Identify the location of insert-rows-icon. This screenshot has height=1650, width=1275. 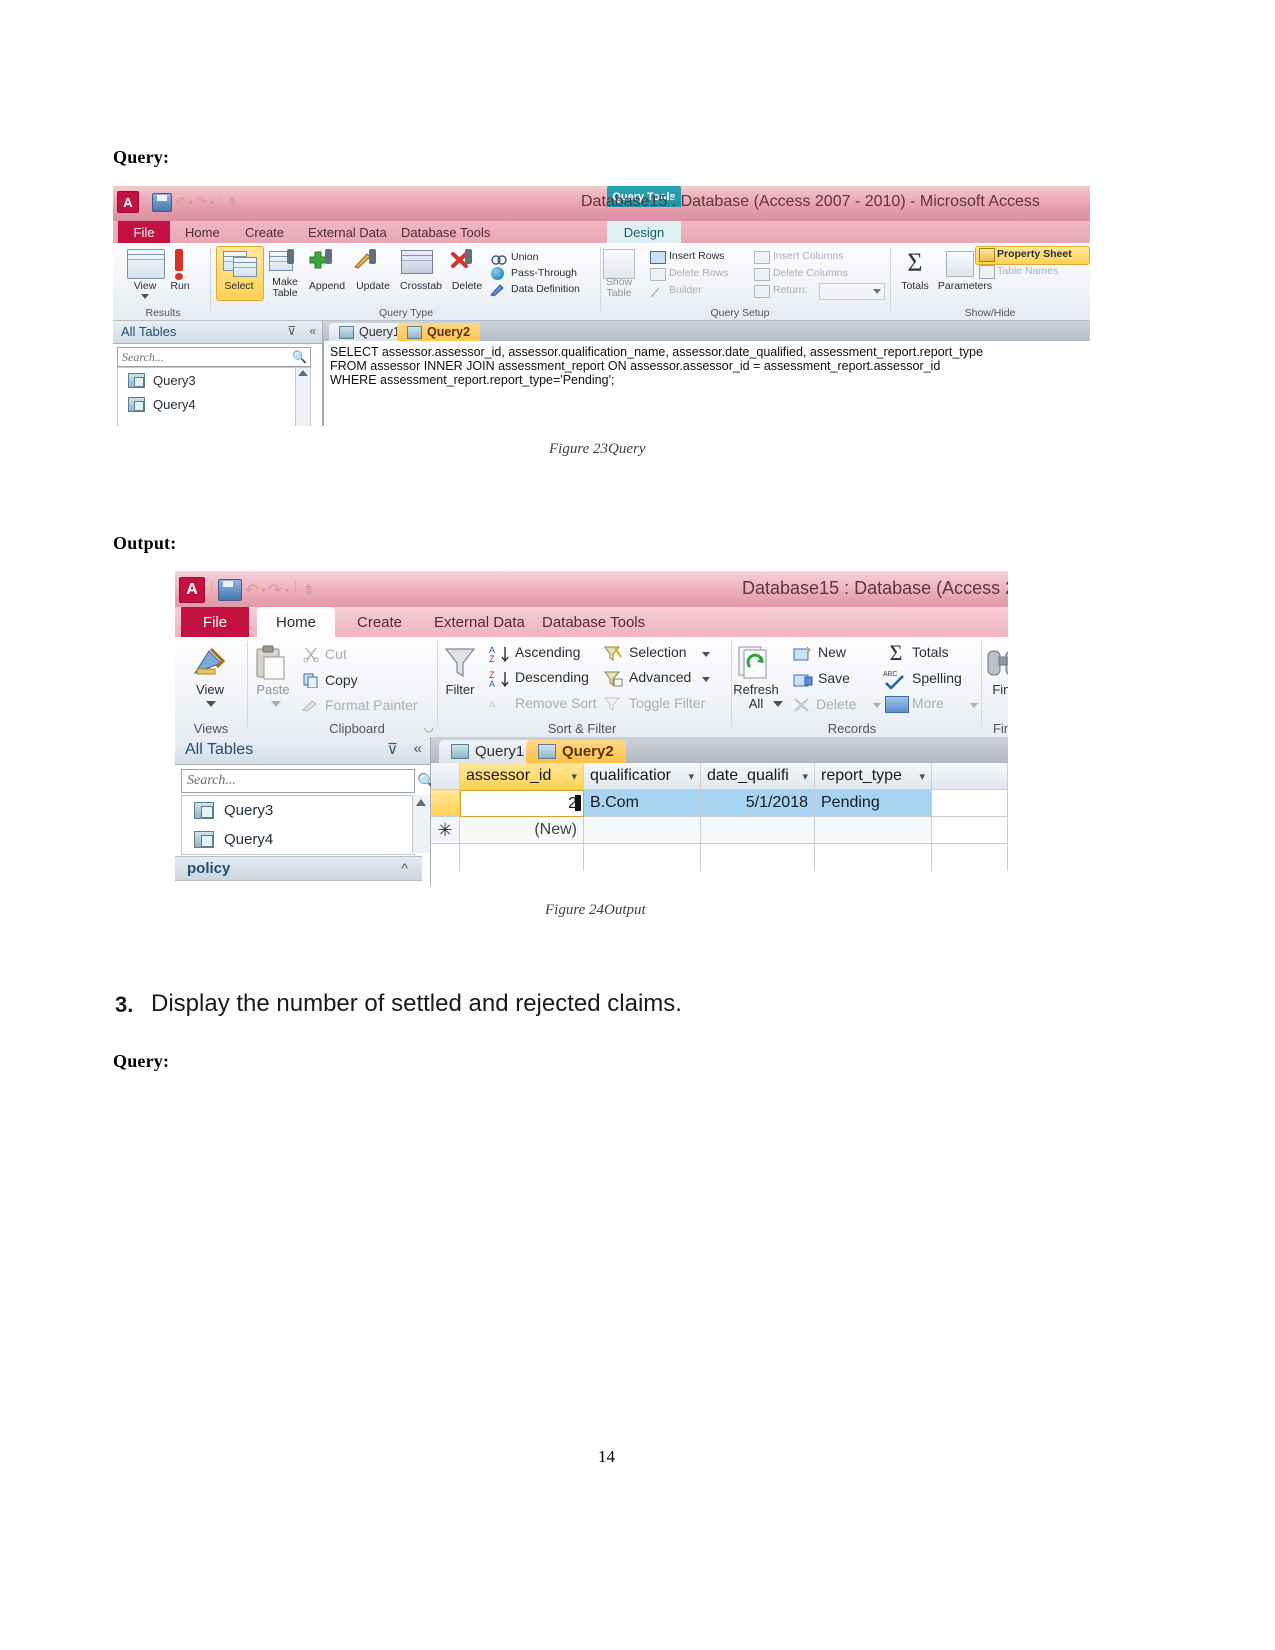
(658, 257).